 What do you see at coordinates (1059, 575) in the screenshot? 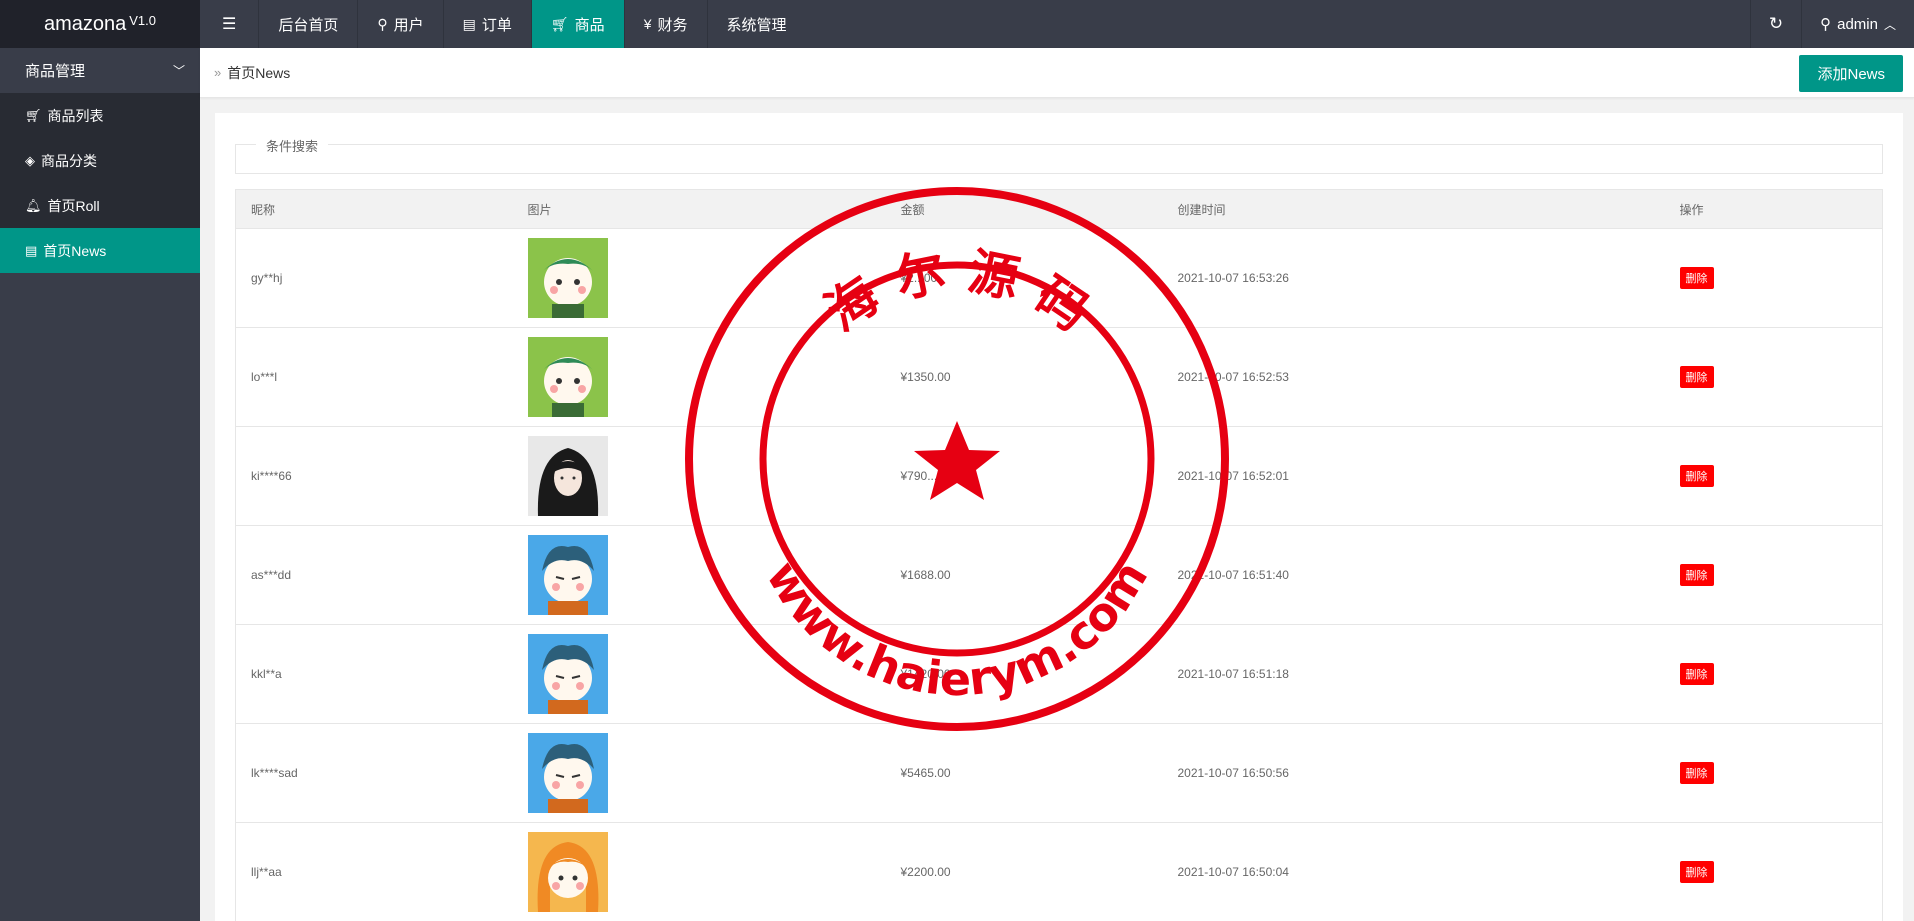
I see `table-row: as***dd ¥1688.00 2021-10-07 16:51:40 删除` at bounding box center [1059, 575].